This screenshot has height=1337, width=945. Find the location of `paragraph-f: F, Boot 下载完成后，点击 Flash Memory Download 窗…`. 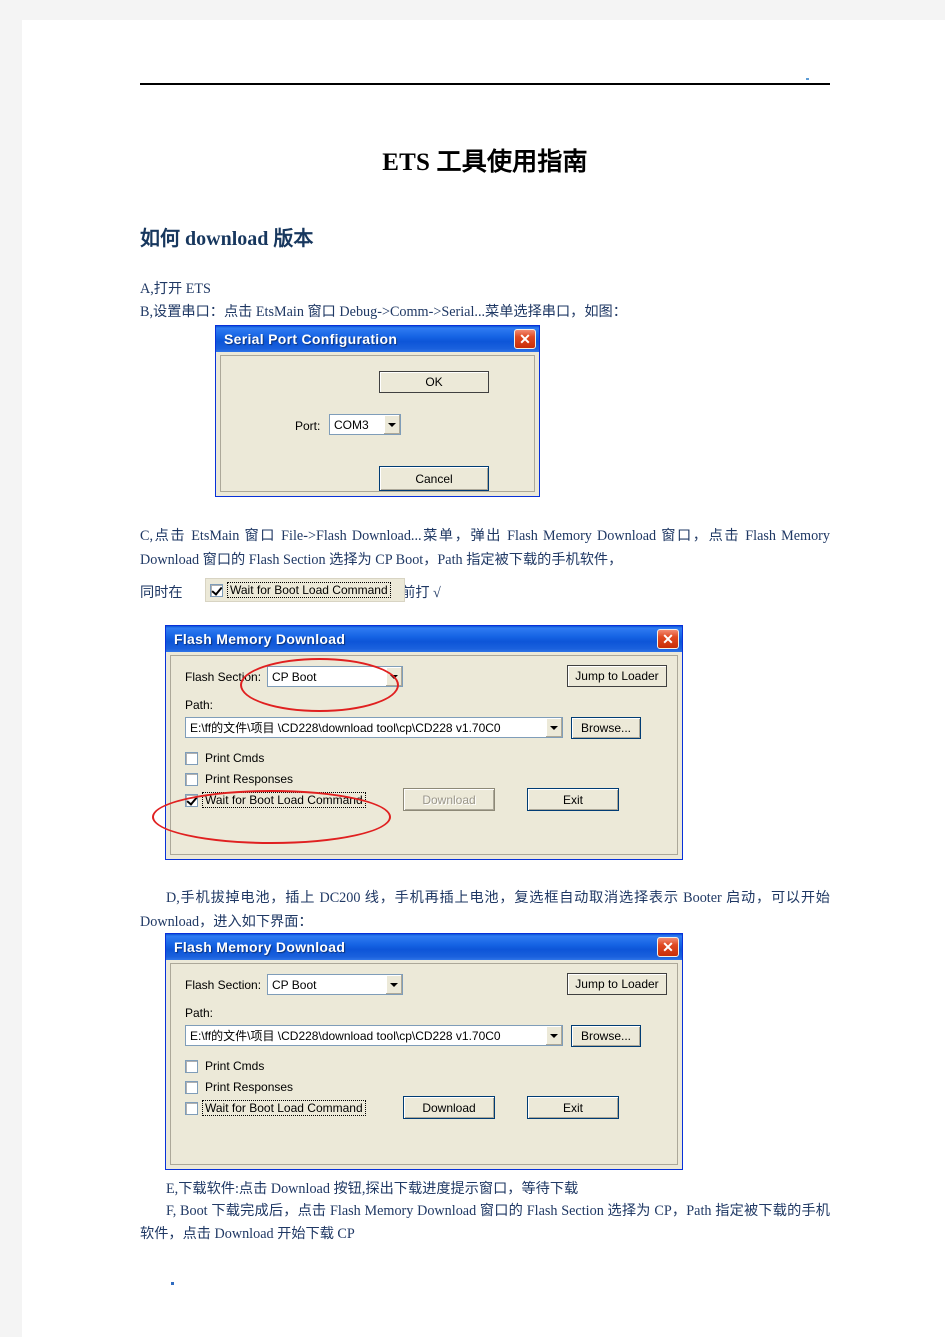

paragraph-f: F, Boot 下载完成后，点击 Flash Memory Download 窗… is located at coordinates (485, 1222).